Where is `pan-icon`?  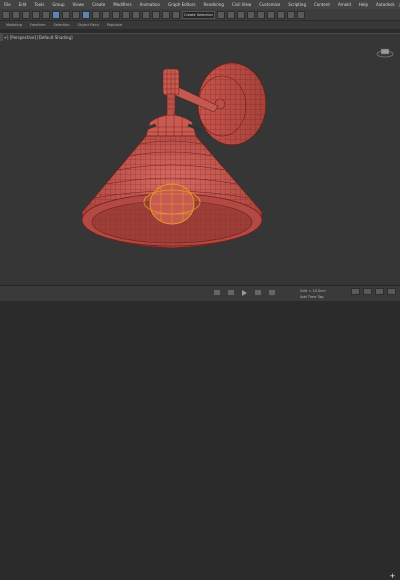
pan-icon is located at coordinates (367, 291).